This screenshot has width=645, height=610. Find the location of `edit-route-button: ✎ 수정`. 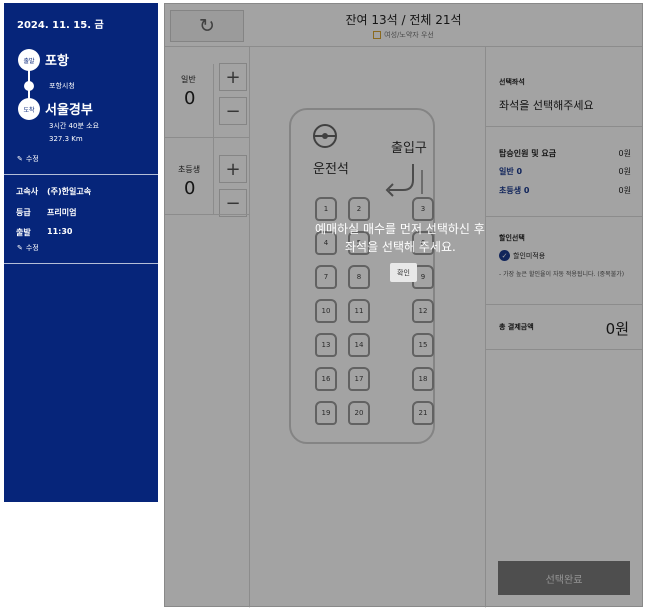

edit-route-button: ✎ 수정 is located at coordinates (28, 159).